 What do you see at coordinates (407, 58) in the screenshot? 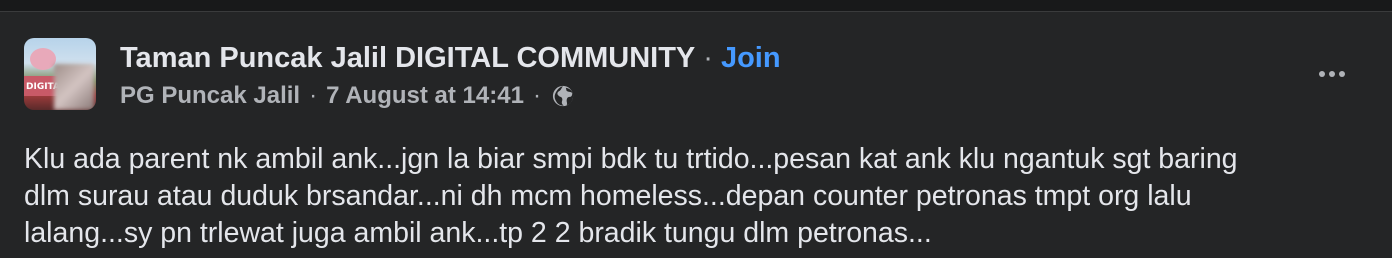
I see `group-name-link: Taman Puncak Jalil DIGITAL COMMUNITY` at bounding box center [407, 58].